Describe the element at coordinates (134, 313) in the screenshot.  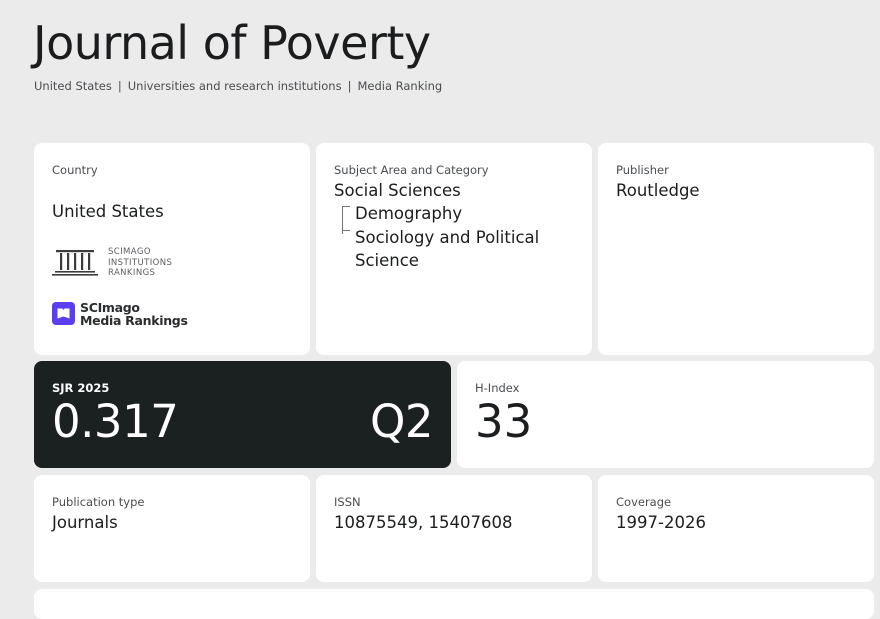
I see `media-rankings-logo-text: SCImago Media Rankings` at that location.